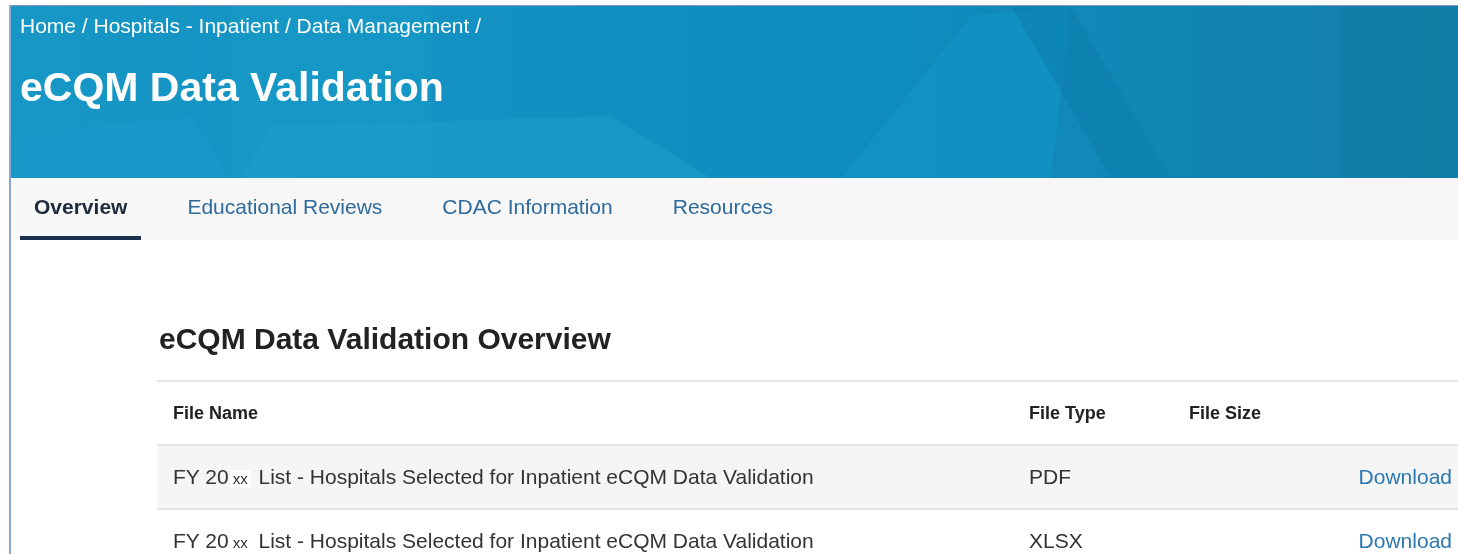  I want to click on page-title: eCQM Data Validation, so click(232, 87).